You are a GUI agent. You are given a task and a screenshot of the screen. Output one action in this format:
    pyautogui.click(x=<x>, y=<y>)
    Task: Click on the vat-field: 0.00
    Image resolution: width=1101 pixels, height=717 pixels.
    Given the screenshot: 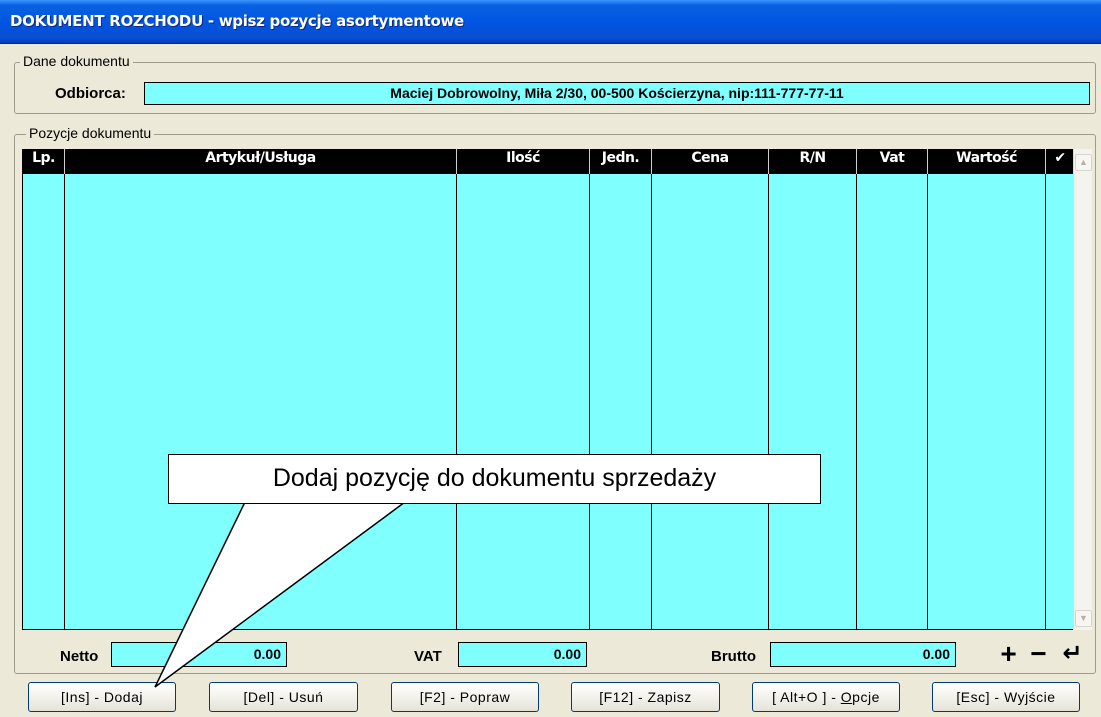 What is the action you would take?
    pyautogui.click(x=522, y=654)
    